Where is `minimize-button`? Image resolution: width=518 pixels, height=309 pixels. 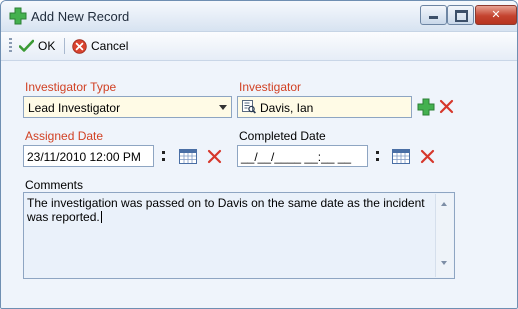 minimize-button is located at coordinates (433, 15).